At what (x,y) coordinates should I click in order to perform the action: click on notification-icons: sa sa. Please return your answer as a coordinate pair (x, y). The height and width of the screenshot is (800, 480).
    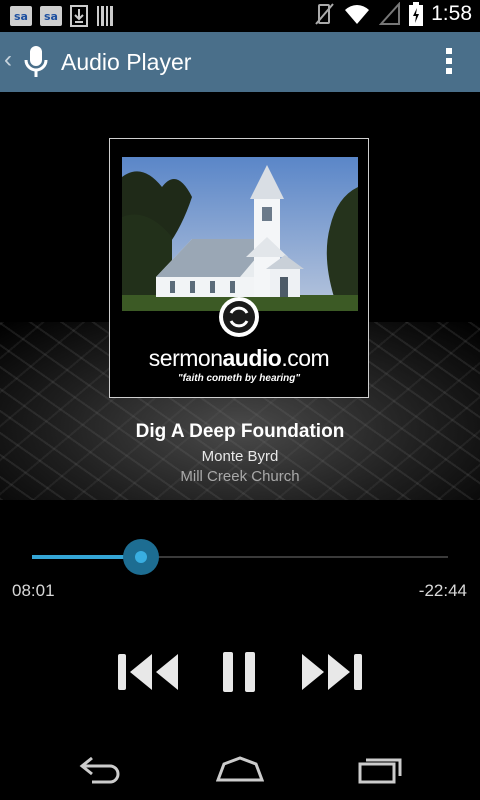
    Looking at the image, I should click on (62, 16).